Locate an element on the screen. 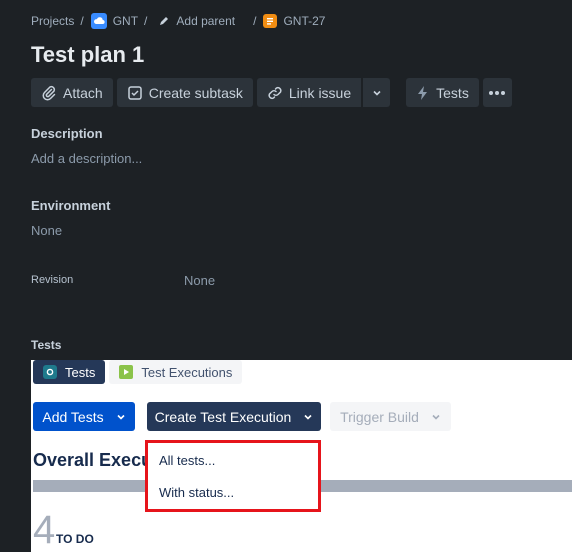 This screenshot has width=572, height=552. link-issue-label: Link issue is located at coordinates (320, 92).